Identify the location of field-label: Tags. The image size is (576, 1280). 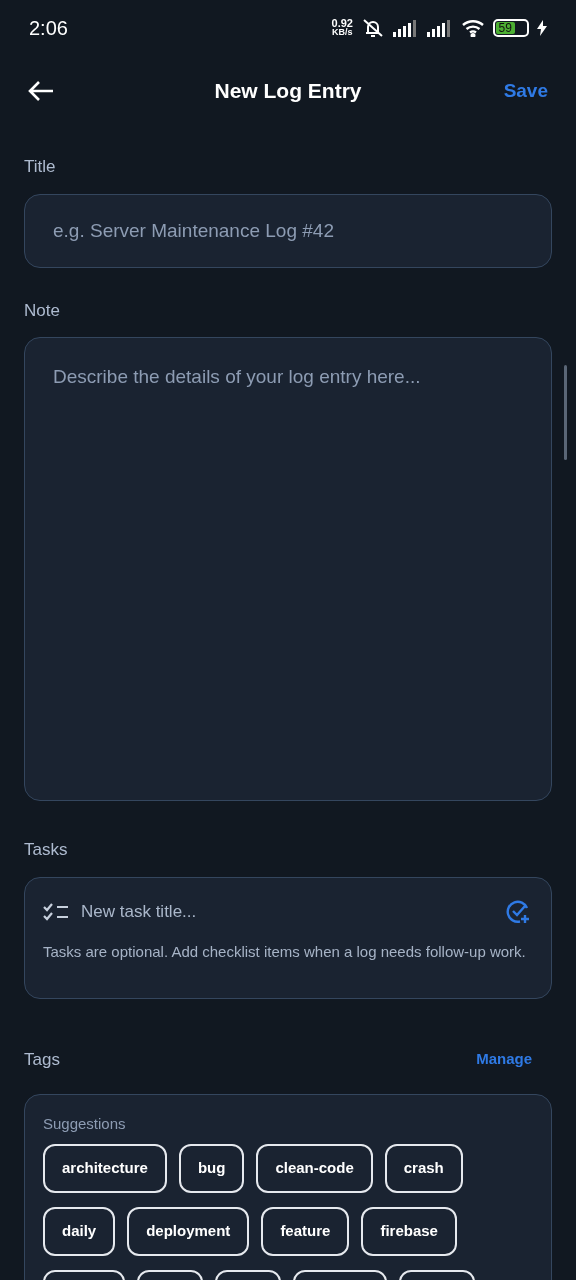
(42, 1059).